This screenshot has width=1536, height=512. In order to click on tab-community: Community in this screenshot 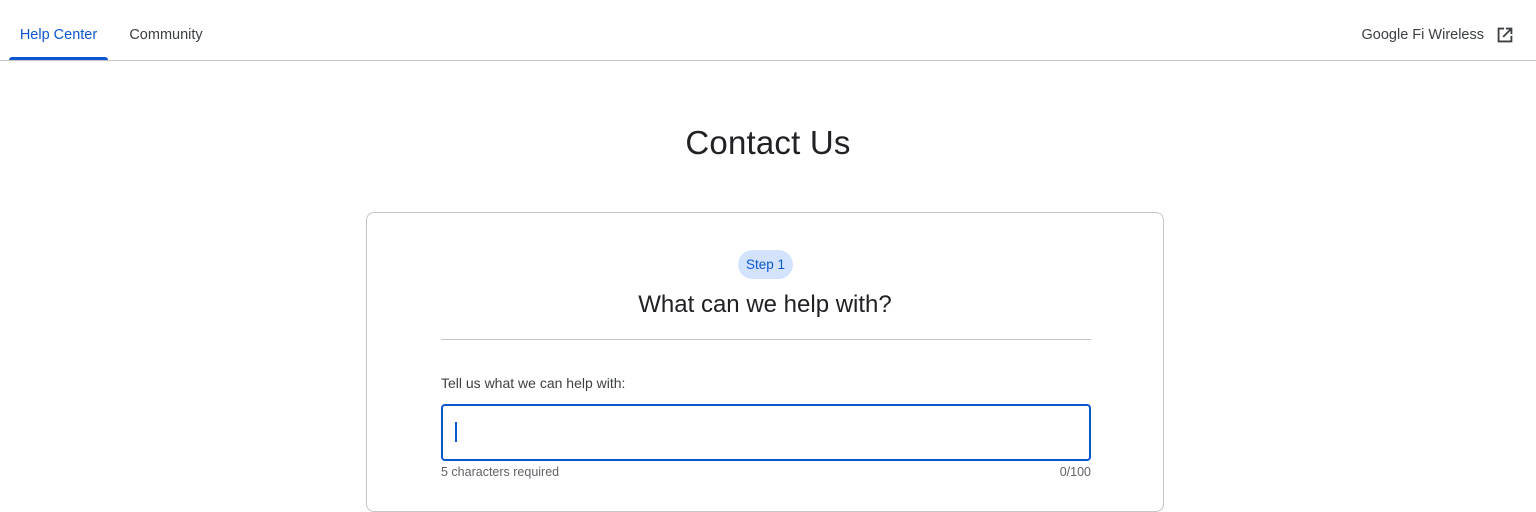, I will do `click(166, 30)`.